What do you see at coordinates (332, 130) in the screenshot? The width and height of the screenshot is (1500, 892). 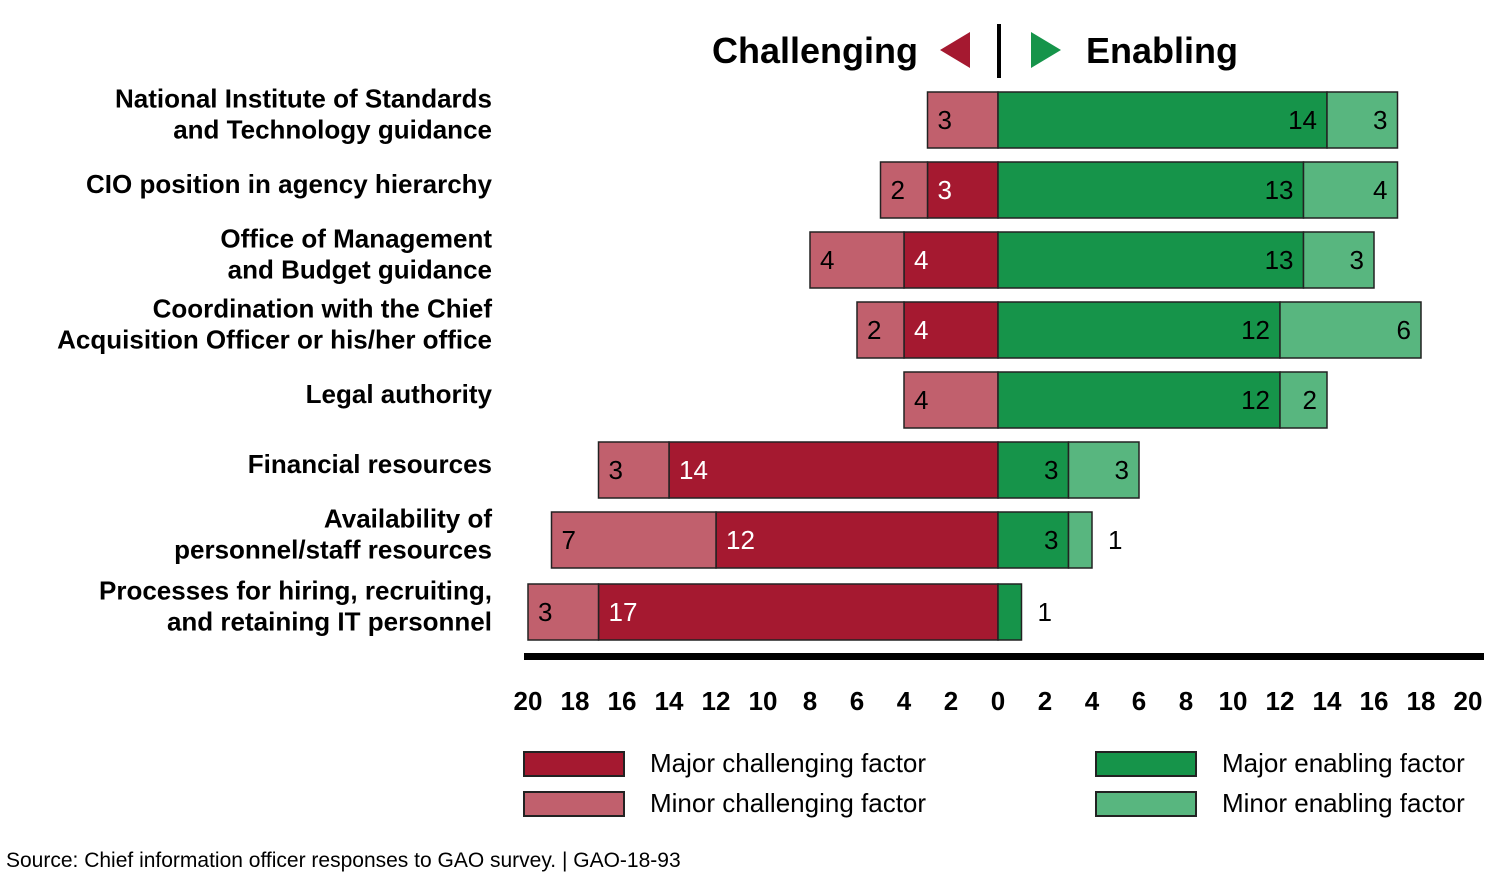 I see `category-label-line: and Technology guidance` at bounding box center [332, 130].